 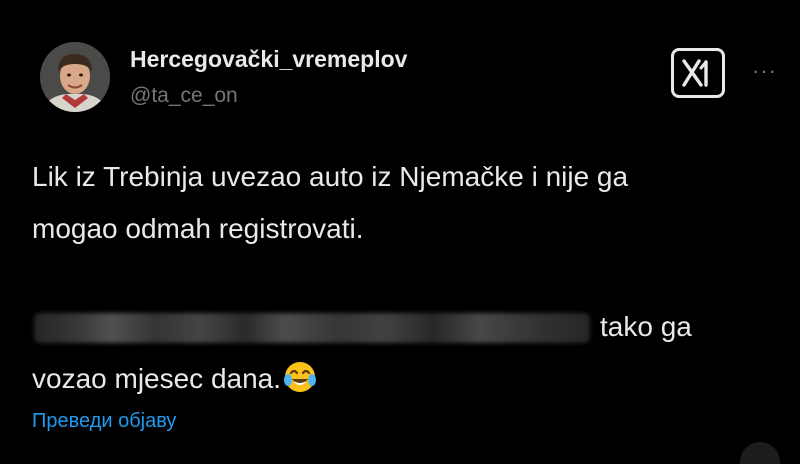 I want to click on corner-overlay, so click(x=760, y=453).